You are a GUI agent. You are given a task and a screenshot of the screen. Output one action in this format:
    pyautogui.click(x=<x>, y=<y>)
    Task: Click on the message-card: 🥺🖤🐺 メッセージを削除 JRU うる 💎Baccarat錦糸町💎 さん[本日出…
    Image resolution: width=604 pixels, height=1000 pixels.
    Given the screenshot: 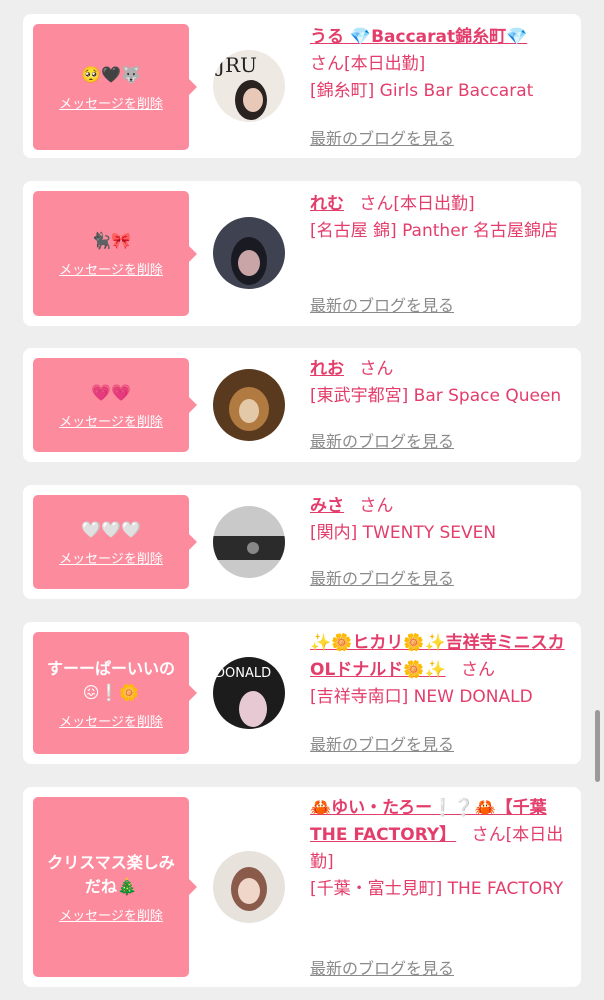 What is the action you would take?
    pyautogui.click(x=302, y=86)
    